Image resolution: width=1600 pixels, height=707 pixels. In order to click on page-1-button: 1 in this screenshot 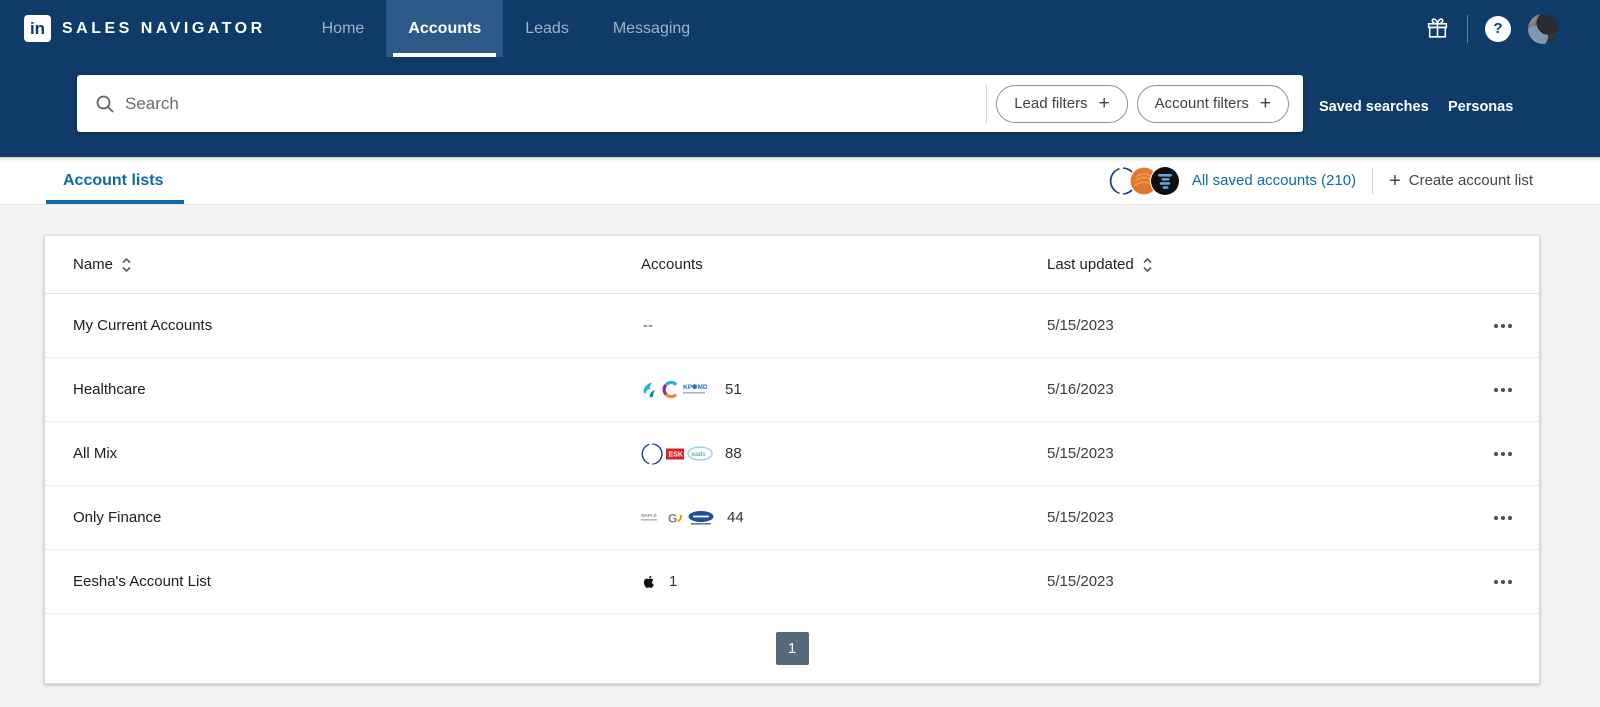, I will do `click(792, 648)`.